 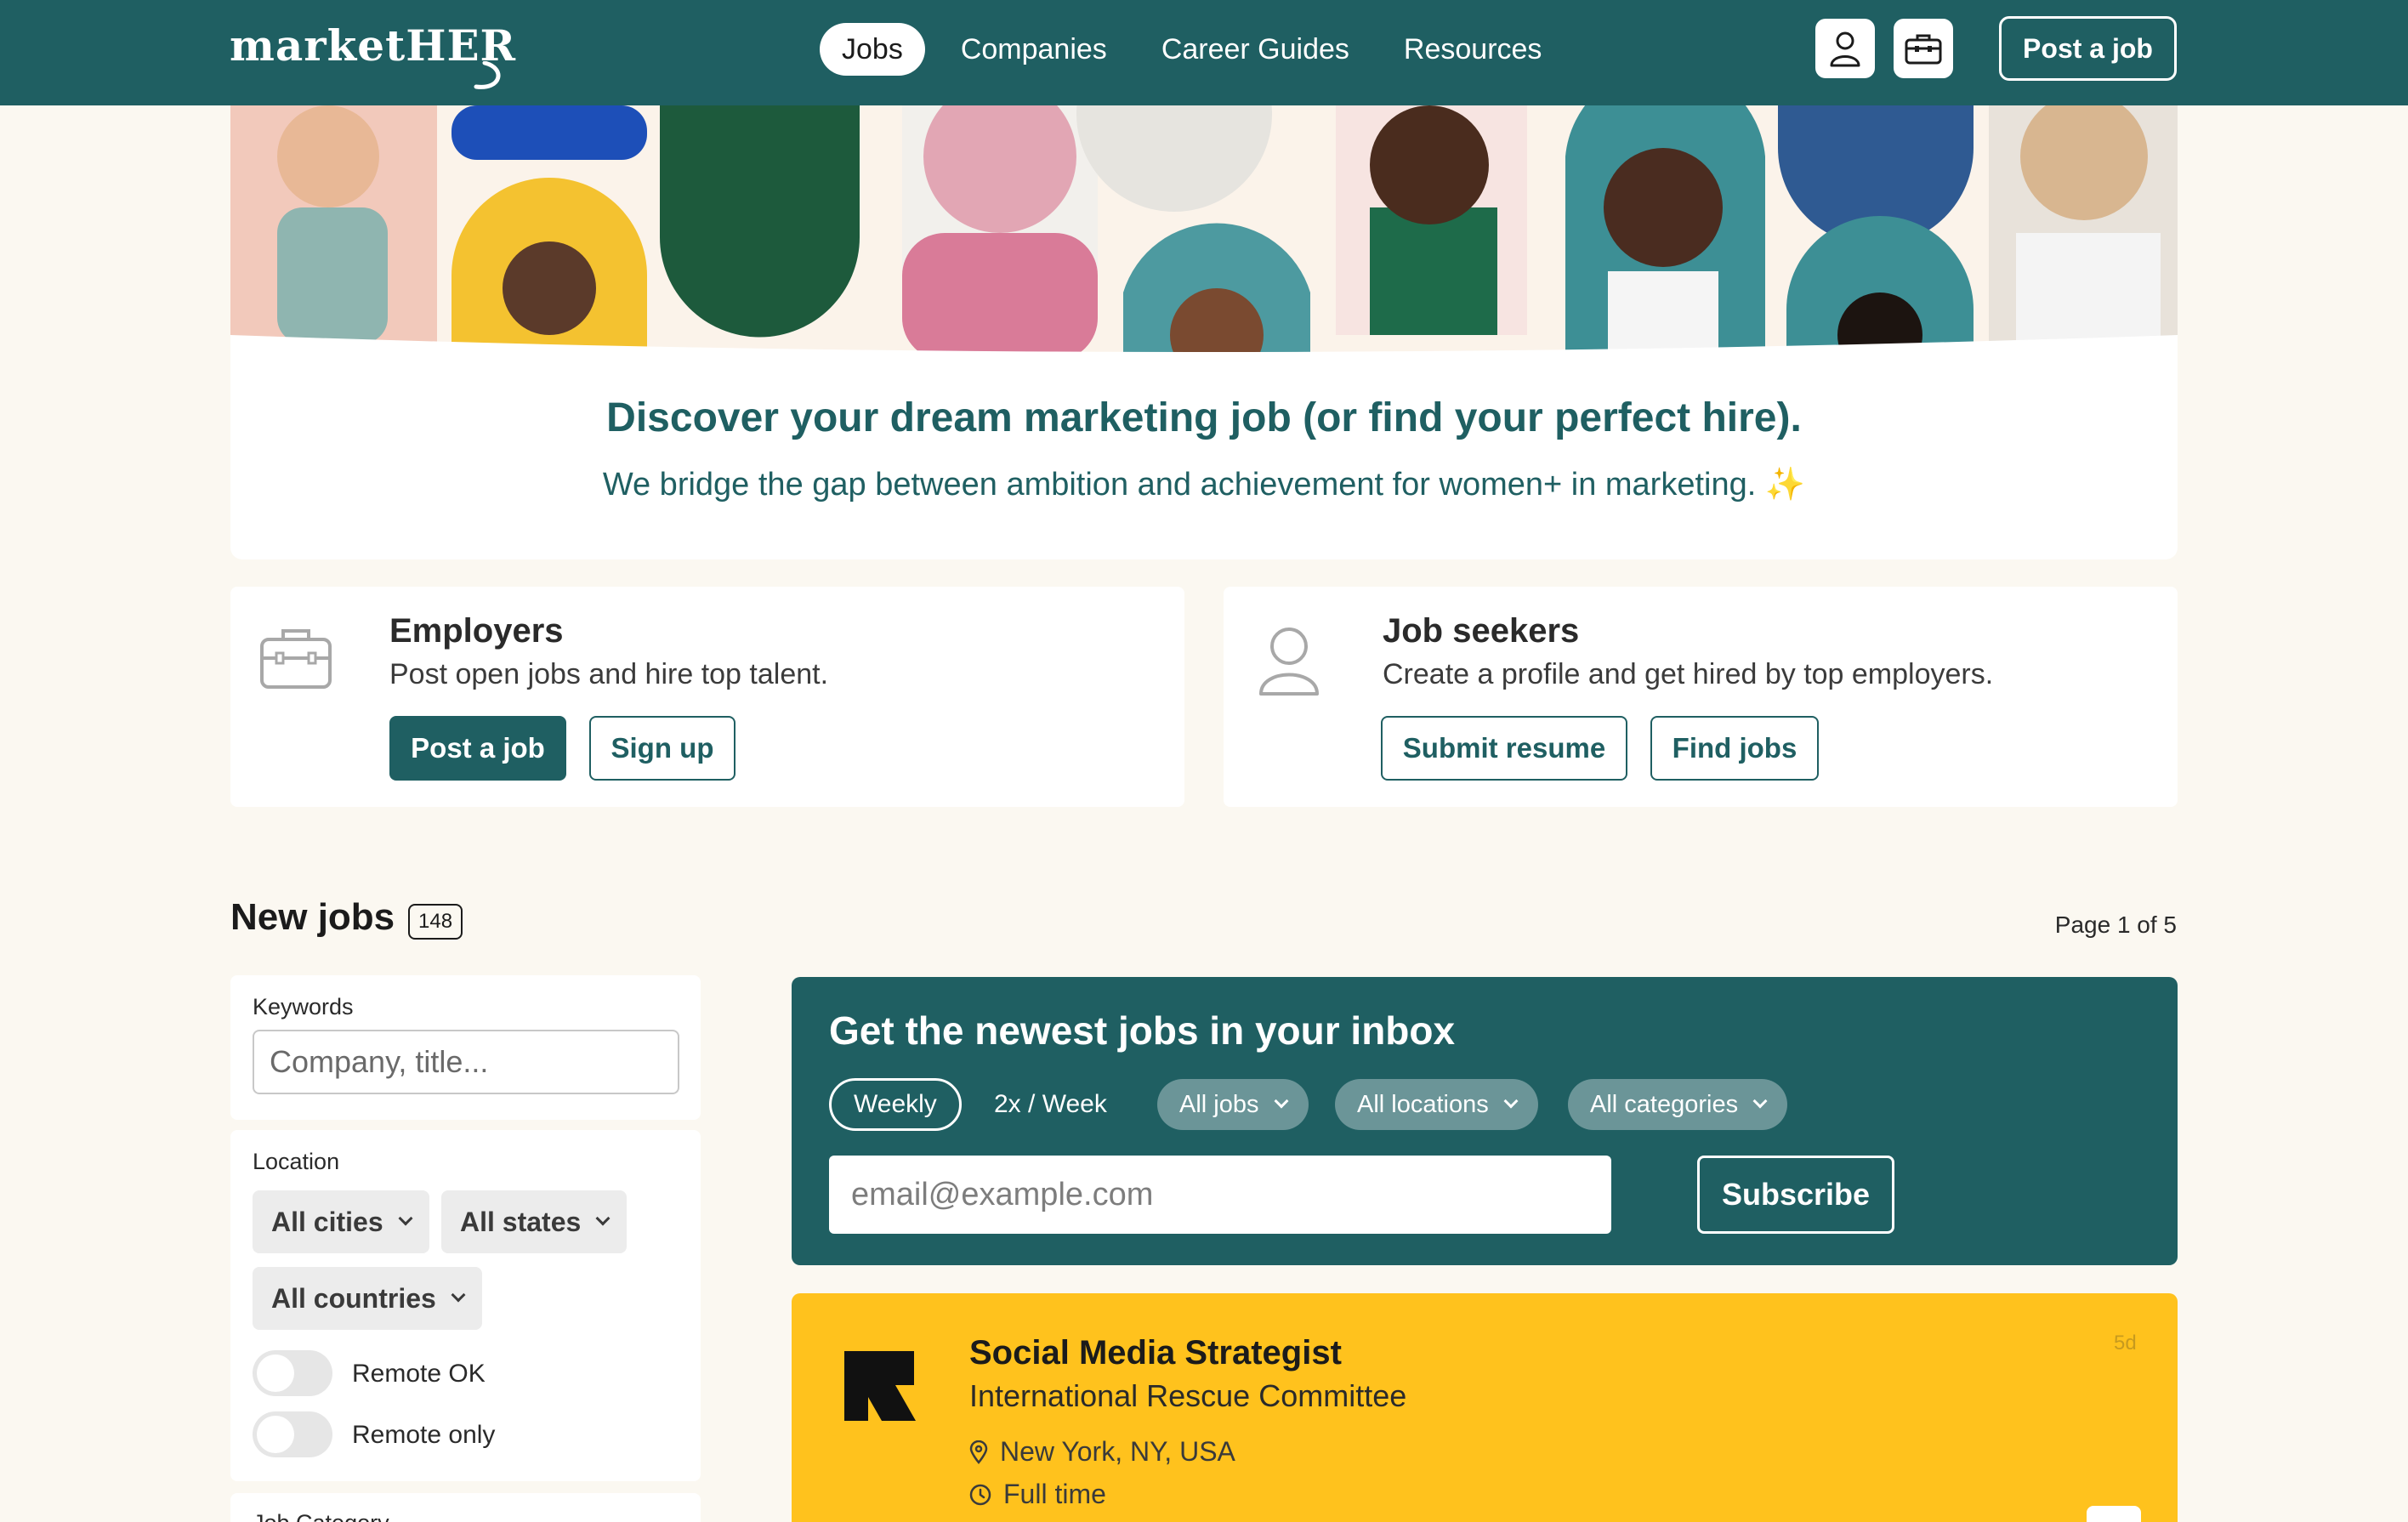 What do you see at coordinates (465, 1508) in the screenshot?
I see `job-category-filter: Job Category` at bounding box center [465, 1508].